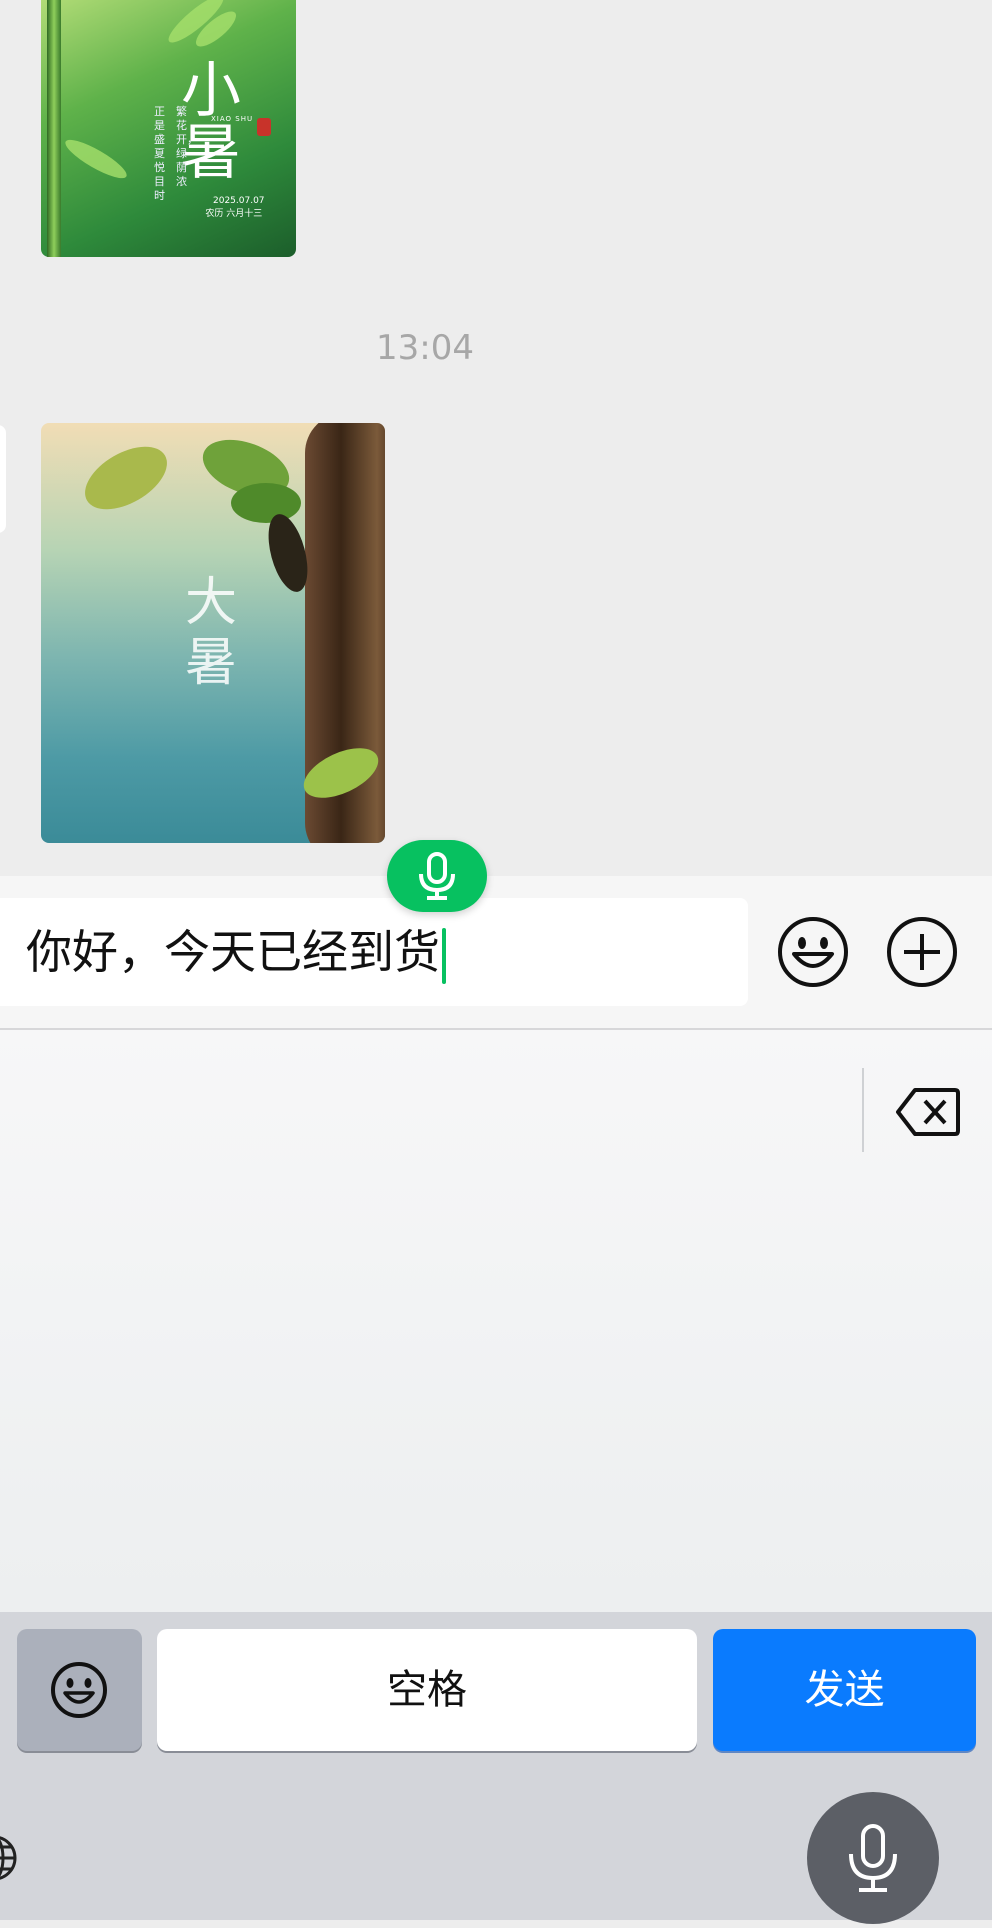 This screenshot has width=992, height=1928. Describe the element at coordinates (425, 348) in the screenshot. I see `message-timestamp: 13:04` at that location.